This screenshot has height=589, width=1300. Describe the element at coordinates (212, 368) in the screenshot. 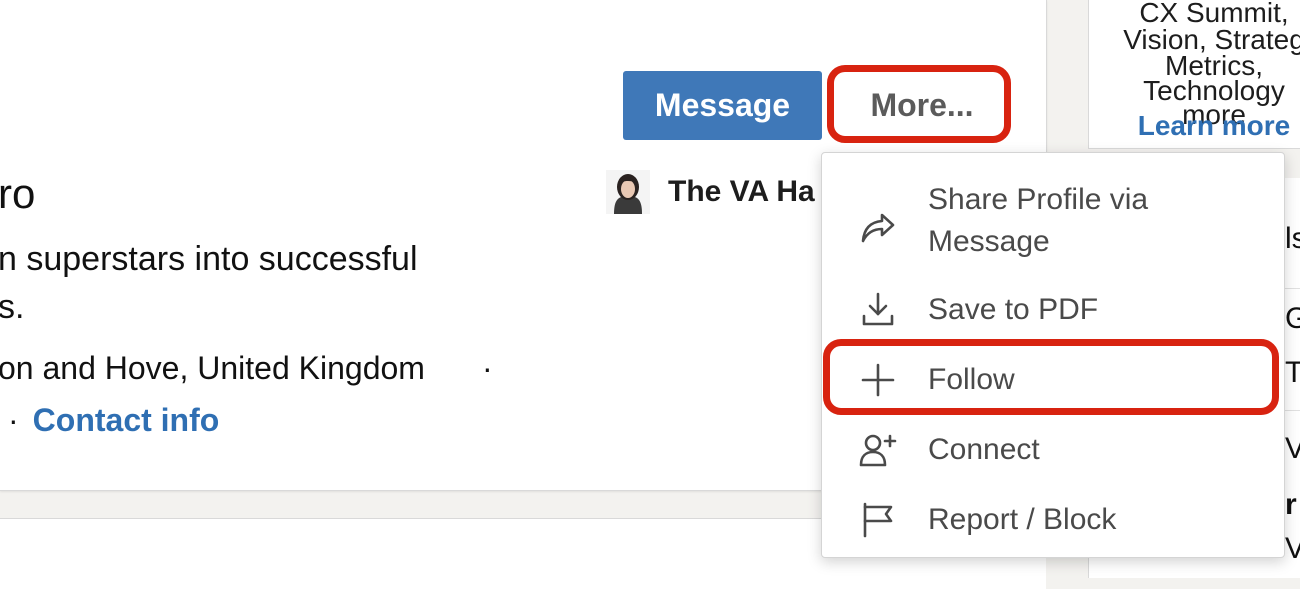

I see `profile-location: on and Hove, United Kingdom` at that location.